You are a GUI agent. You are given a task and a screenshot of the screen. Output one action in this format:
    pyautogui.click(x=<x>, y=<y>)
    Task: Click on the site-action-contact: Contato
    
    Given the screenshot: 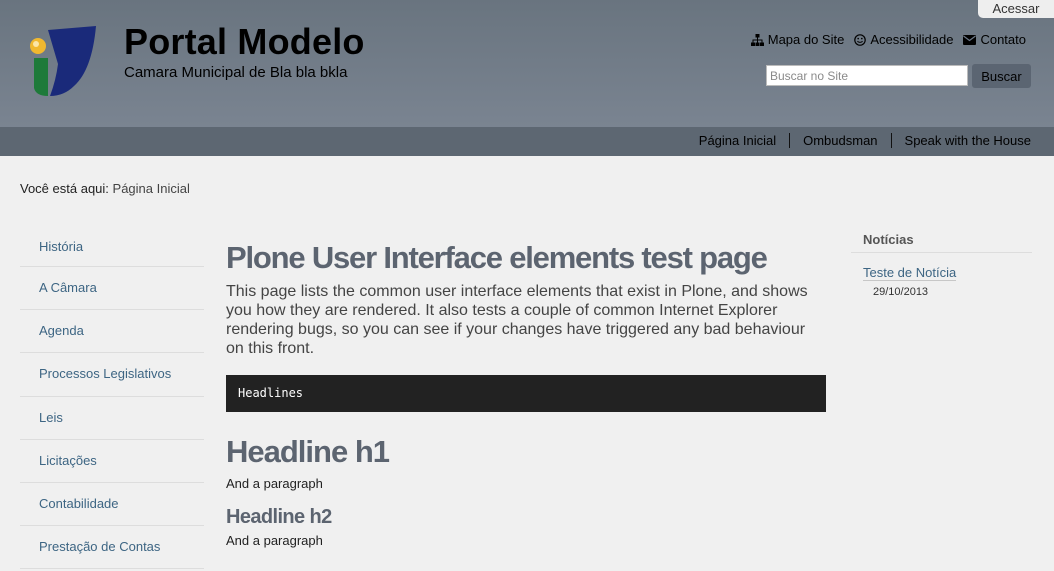 What is the action you would take?
    pyautogui.click(x=994, y=39)
    